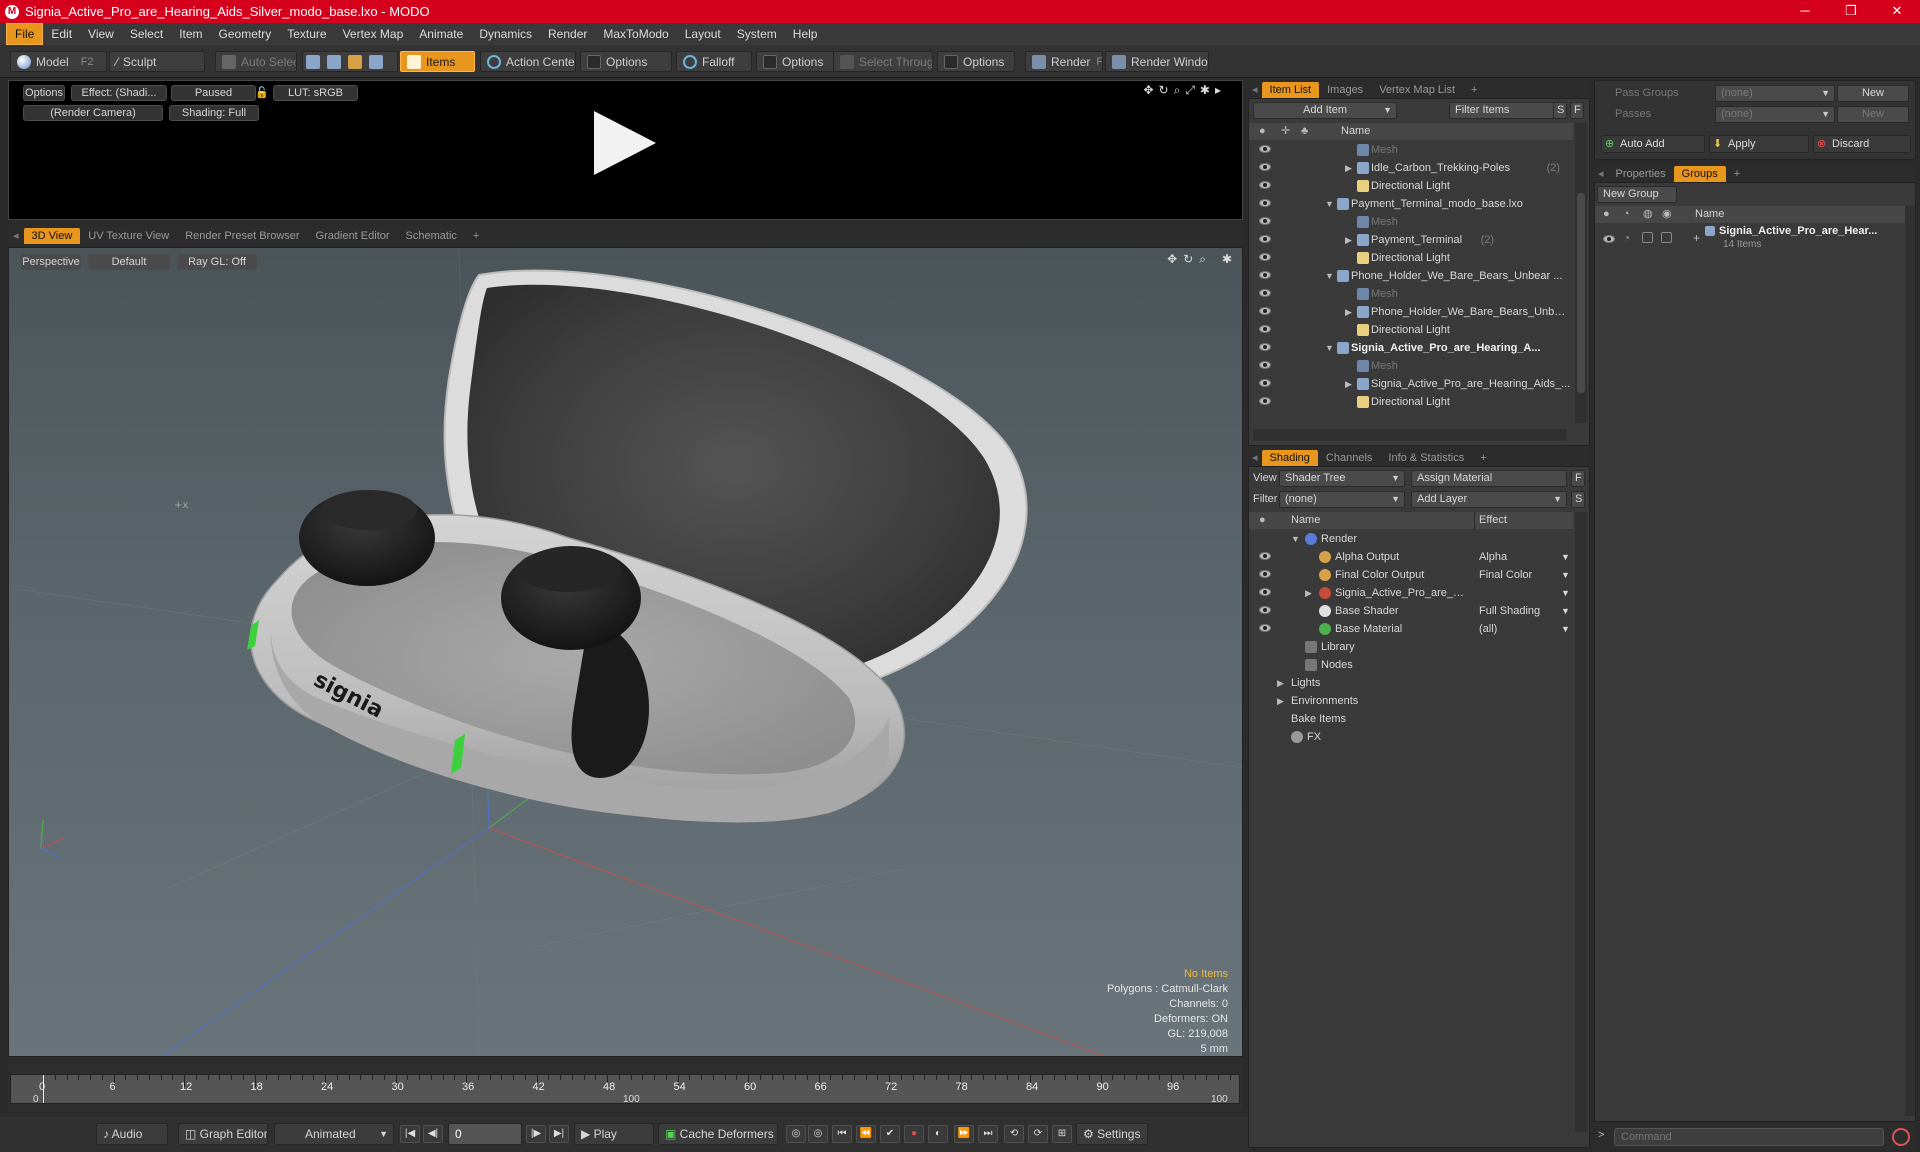  Describe the element at coordinates (1775, 114) in the screenshot. I see `passes-dropdown: (none) ▼` at that location.